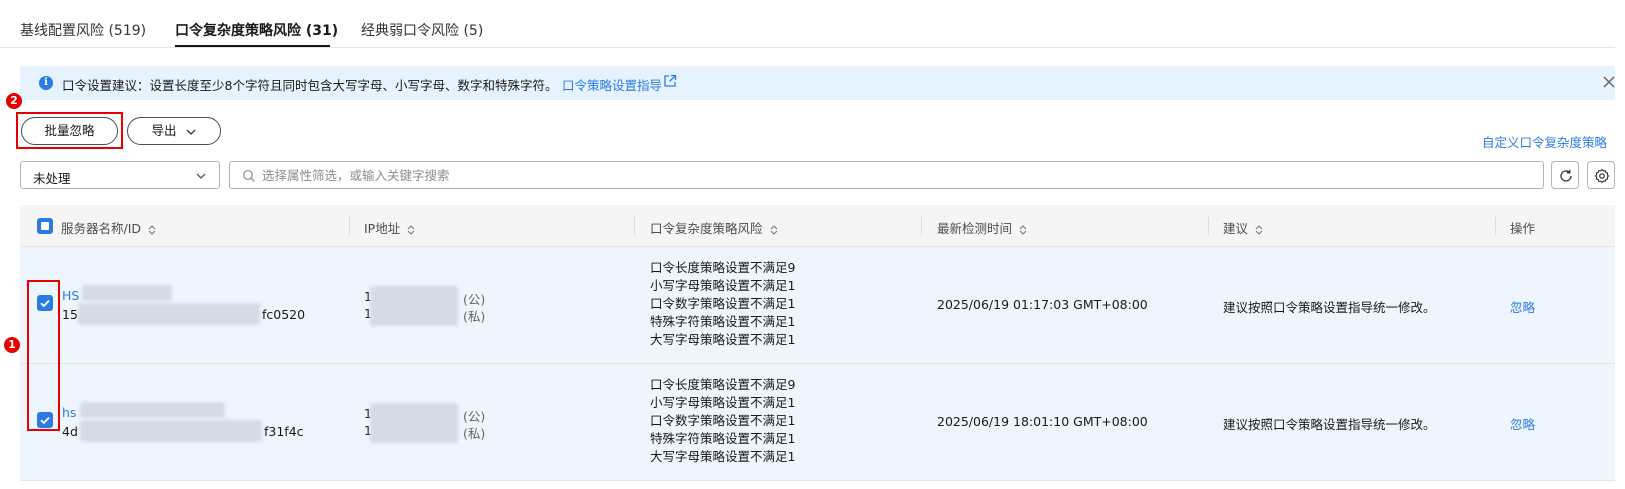  What do you see at coordinates (164, 130) in the screenshot?
I see `export-label: 导出` at bounding box center [164, 130].